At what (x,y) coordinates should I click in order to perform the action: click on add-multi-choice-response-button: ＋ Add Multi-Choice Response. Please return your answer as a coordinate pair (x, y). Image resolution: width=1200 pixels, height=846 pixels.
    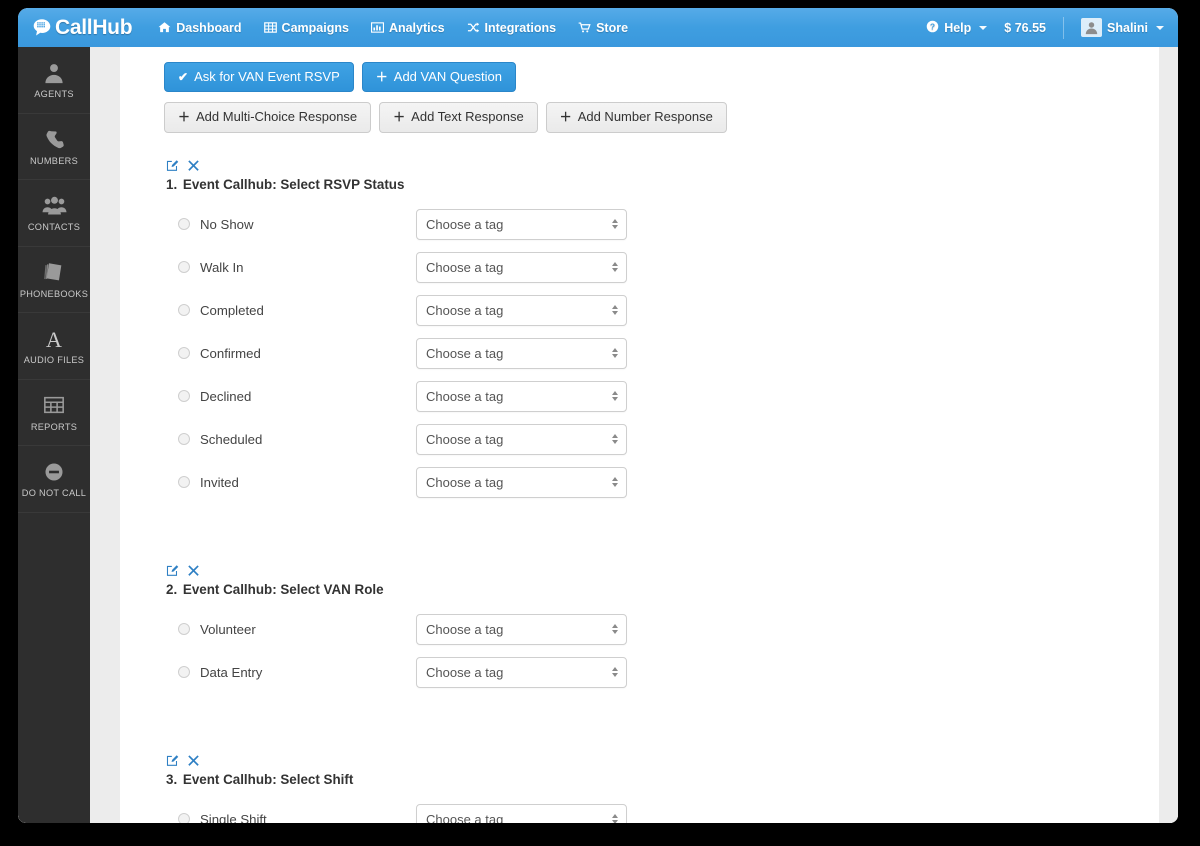
    Looking at the image, I should click on (268, 117).